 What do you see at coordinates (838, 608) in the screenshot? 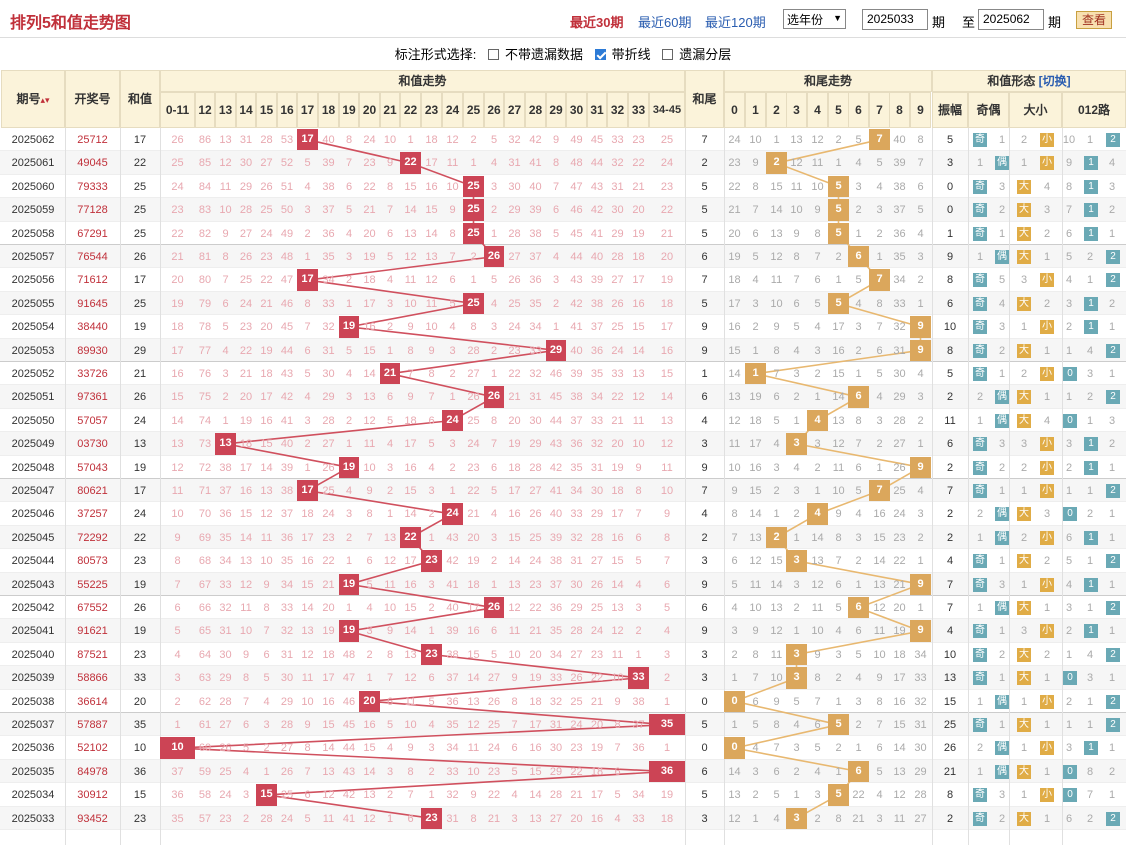
I see `tail-omission-cell: 5` at bounding box center [838, 608].